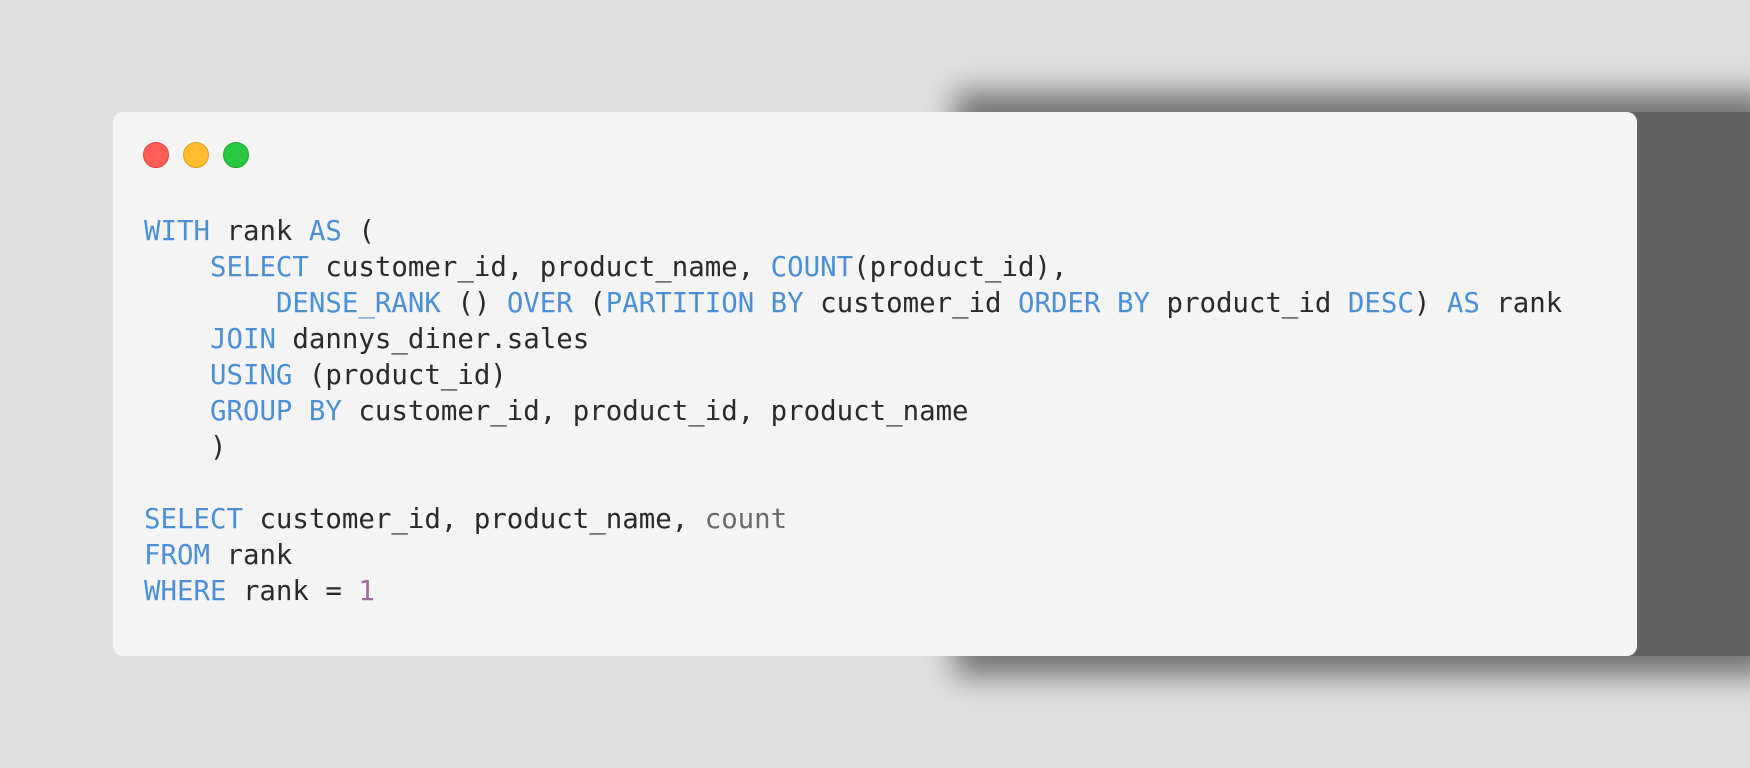 The width and height of the screenshot is (1750, 768). I want to click on code-line: WHERE rank = 1, so click(853, 592).